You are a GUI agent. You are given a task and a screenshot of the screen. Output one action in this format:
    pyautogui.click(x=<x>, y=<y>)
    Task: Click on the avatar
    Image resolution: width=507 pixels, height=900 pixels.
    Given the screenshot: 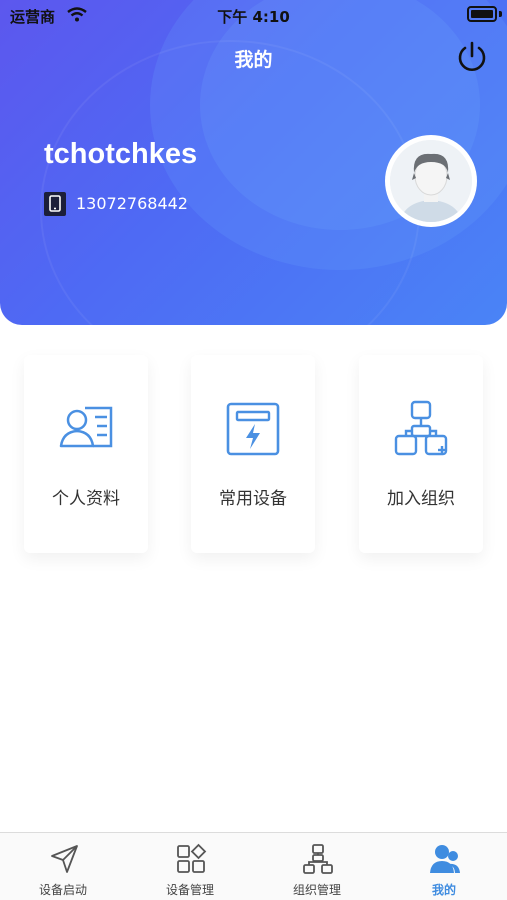 What is the action you would take?
    pyautogui.click(x=431, y=181)
    